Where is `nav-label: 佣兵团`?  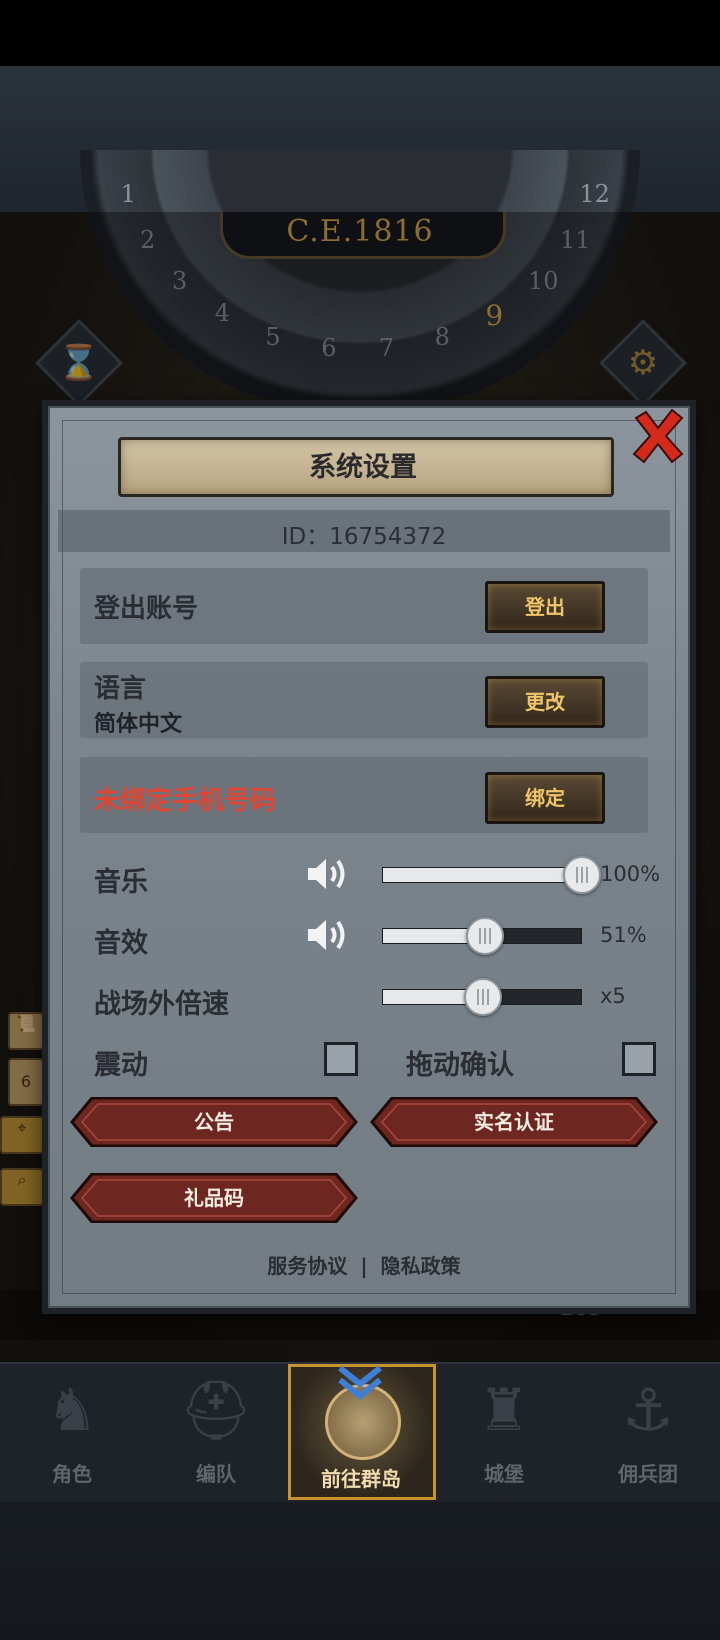
nav-label: 佣兵团 is located at coordinates (648, 1474).